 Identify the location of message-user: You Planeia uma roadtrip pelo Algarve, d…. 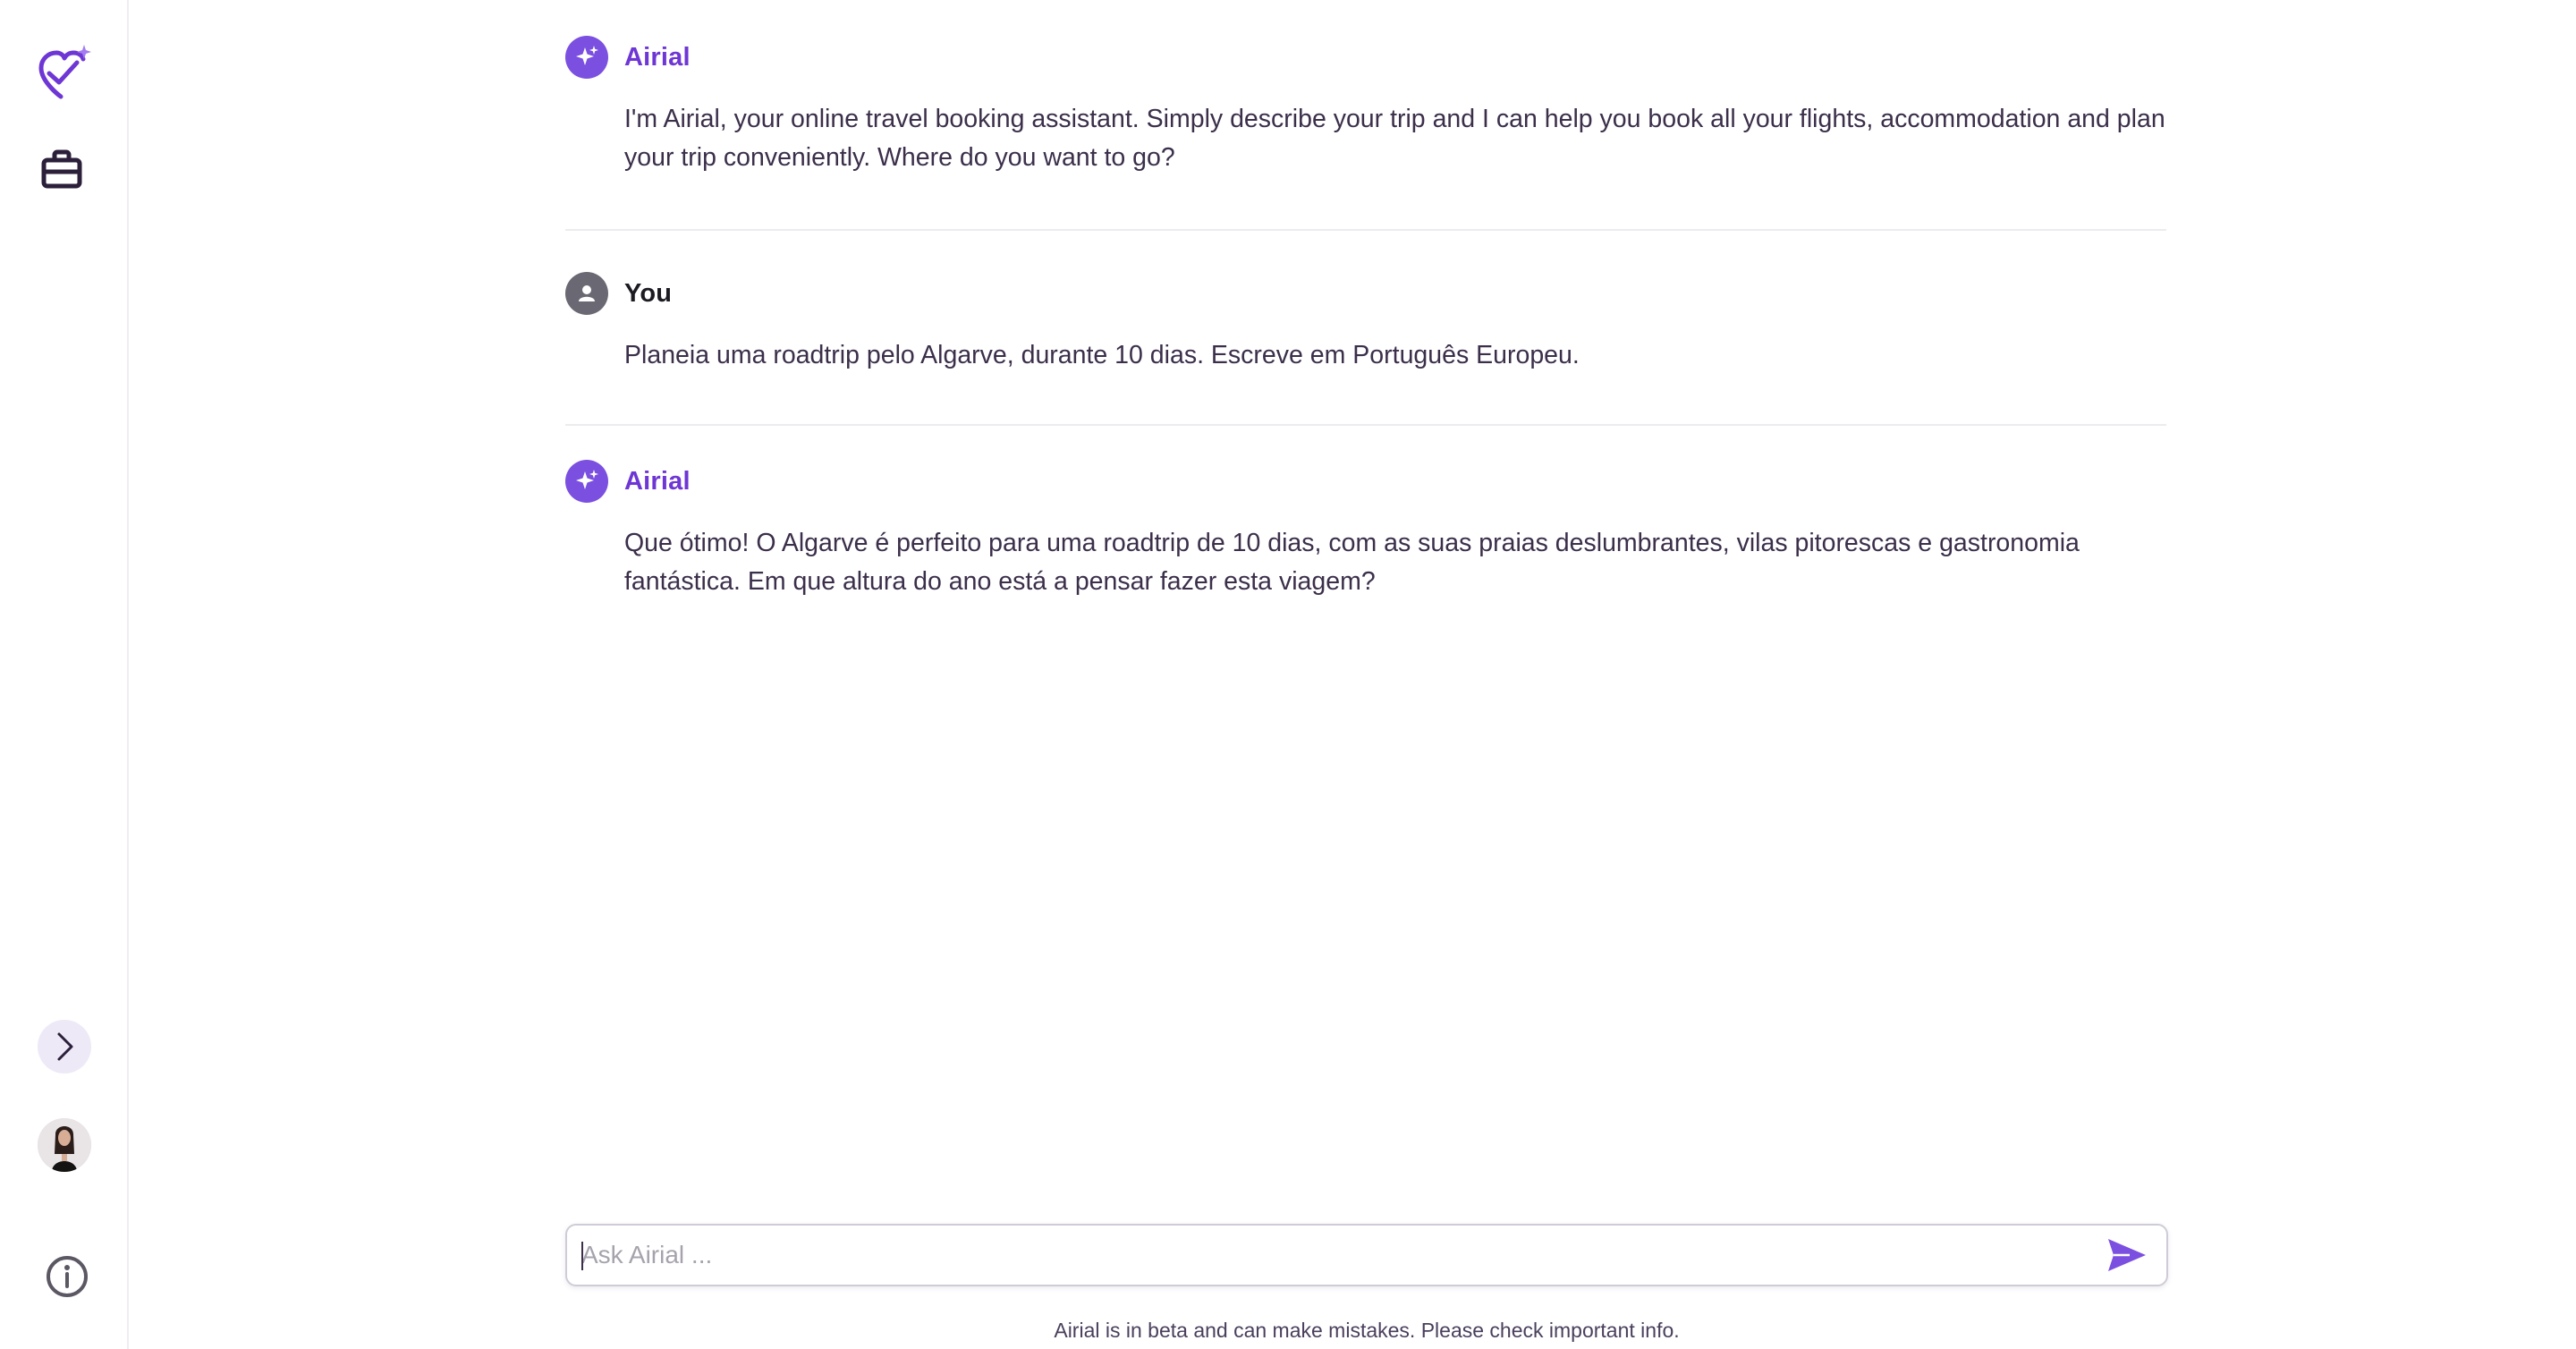
(1365, 326).